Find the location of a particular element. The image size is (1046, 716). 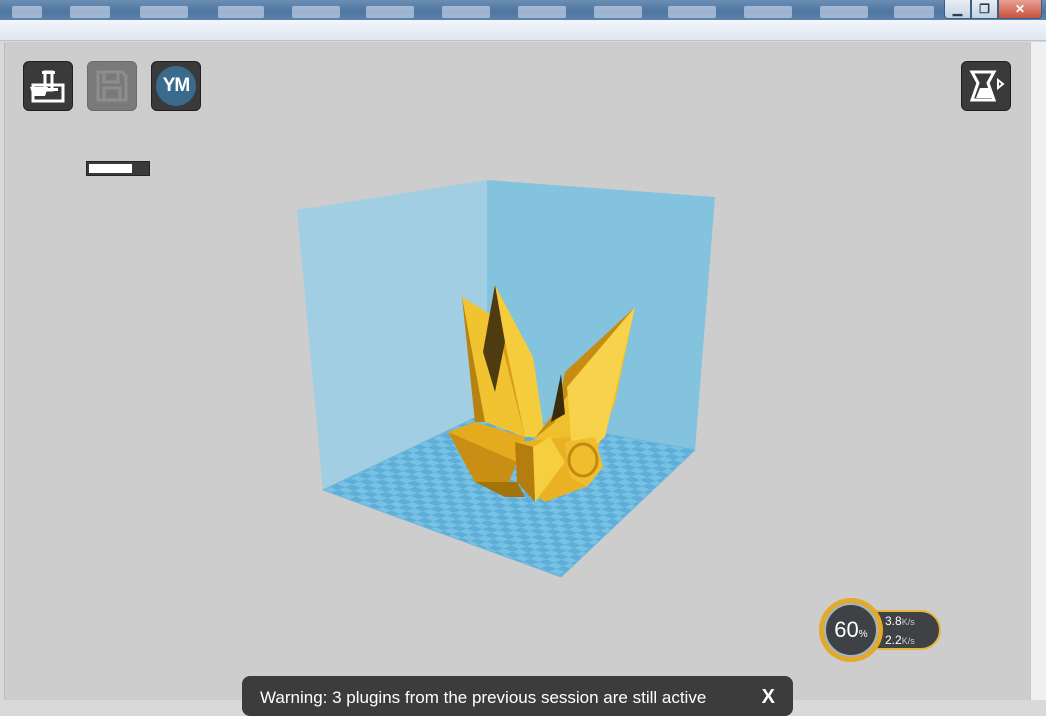

upload-unit: K/s is located at coordinates (908, 622).